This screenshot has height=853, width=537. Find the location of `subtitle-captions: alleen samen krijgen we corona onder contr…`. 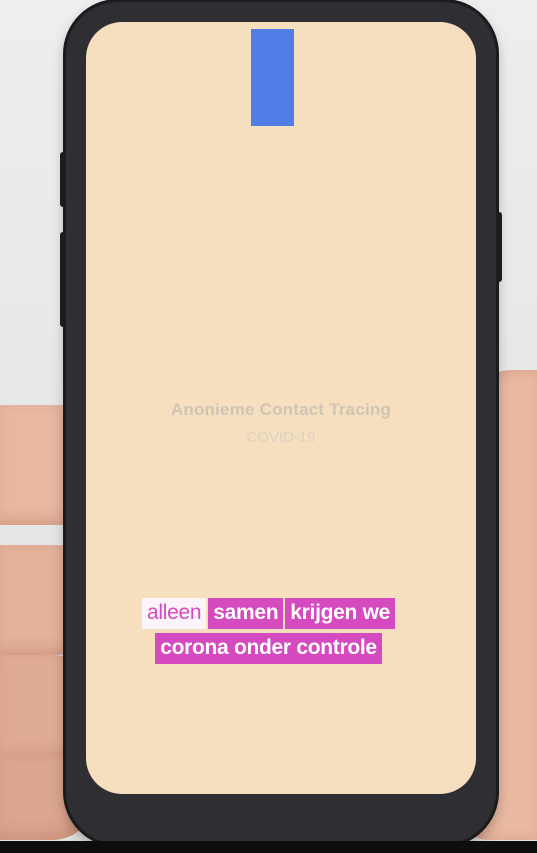

subtitle-captions: alleen samen krijgen we corona onder contr… is located at coordinates (268, 633).